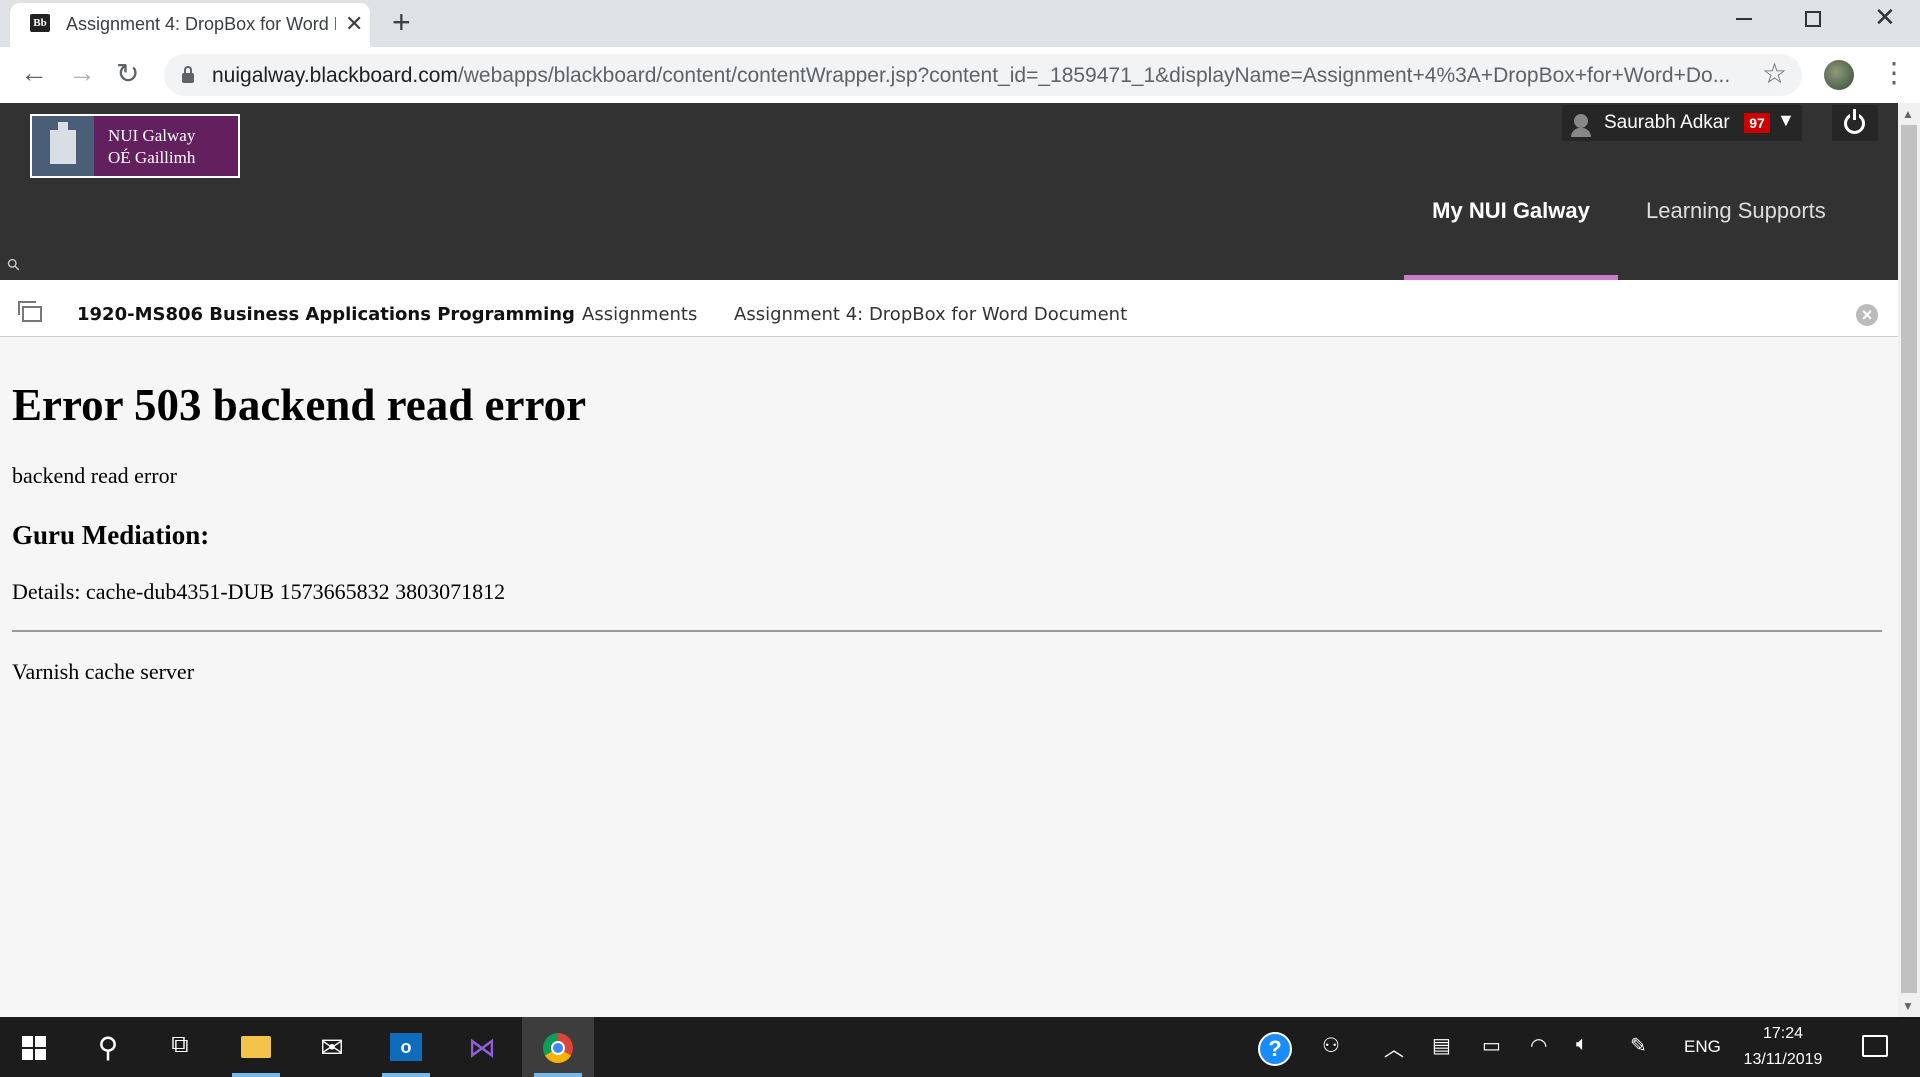 Image resolution: width=1920 pixels, height=1077 pixels. What do you see at coordinates (180, 1044) in the screenshot?
I see `task-view-icon: ⧉` at bounding box center [180, 1044].